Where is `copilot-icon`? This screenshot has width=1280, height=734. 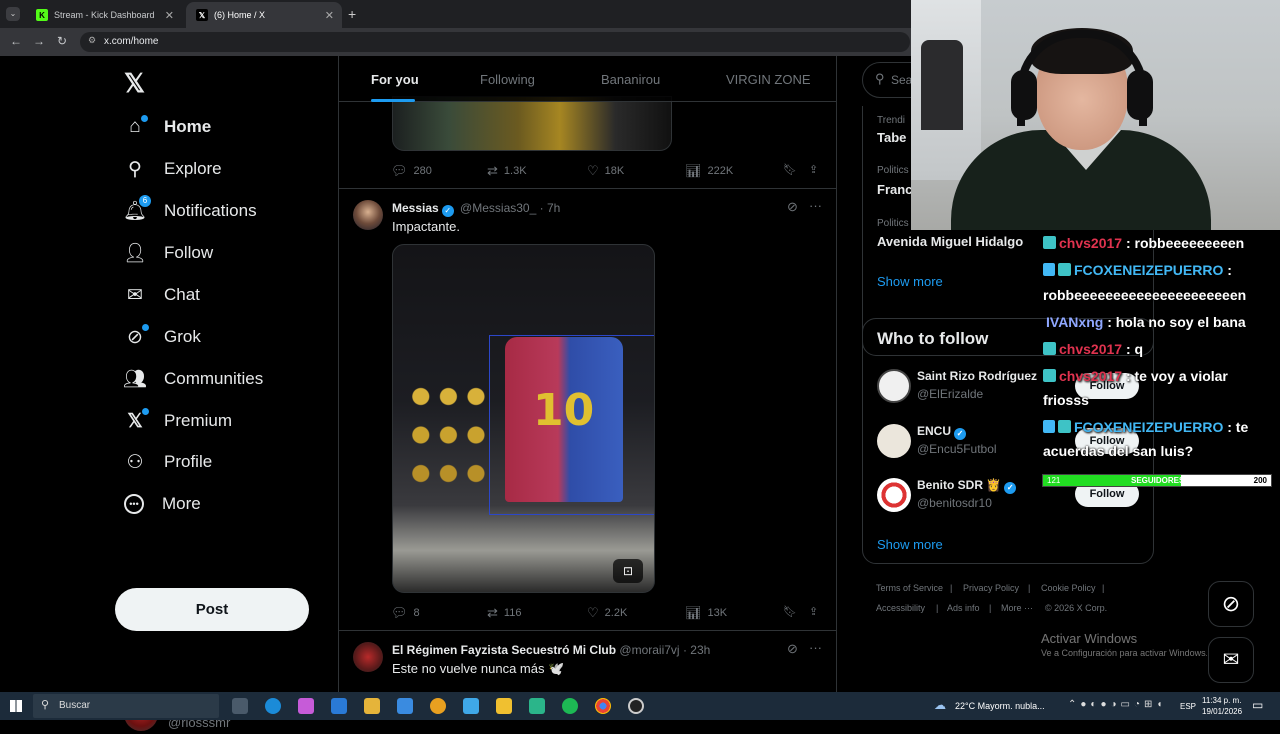 copilot-icon is located at coordinates (306, 706).